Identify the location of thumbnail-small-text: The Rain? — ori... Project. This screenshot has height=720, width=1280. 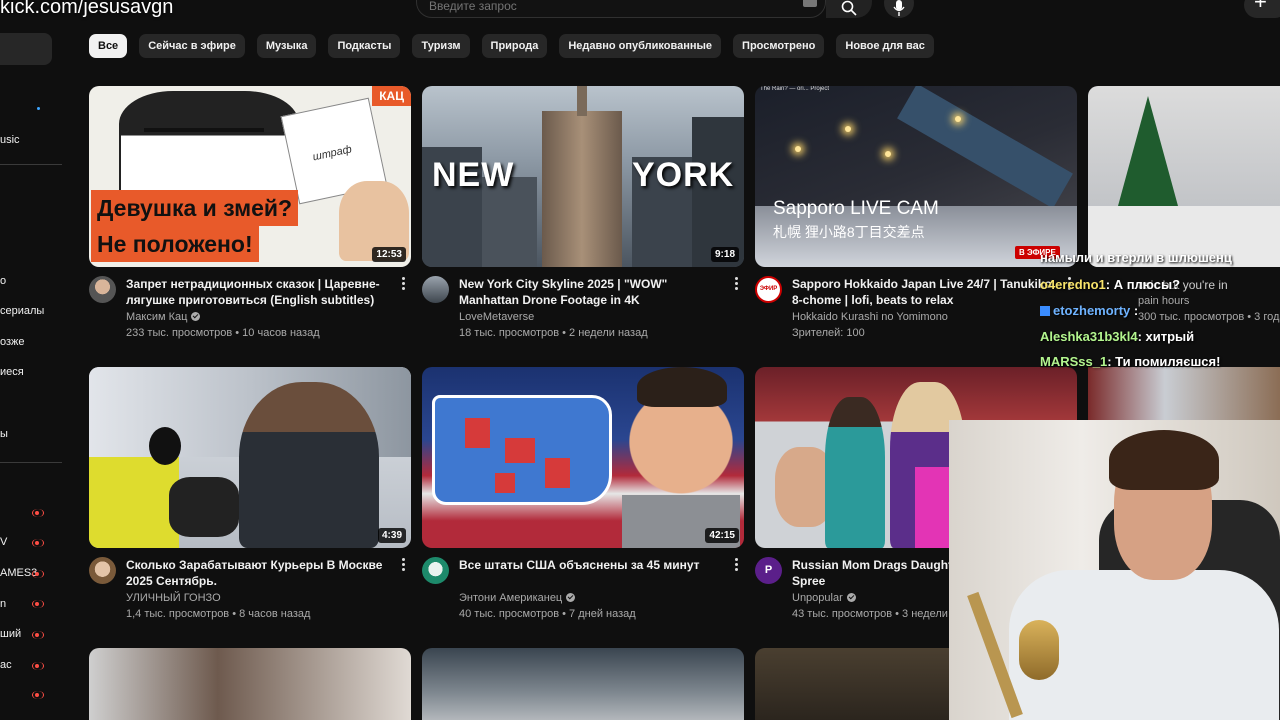
(795, 89).